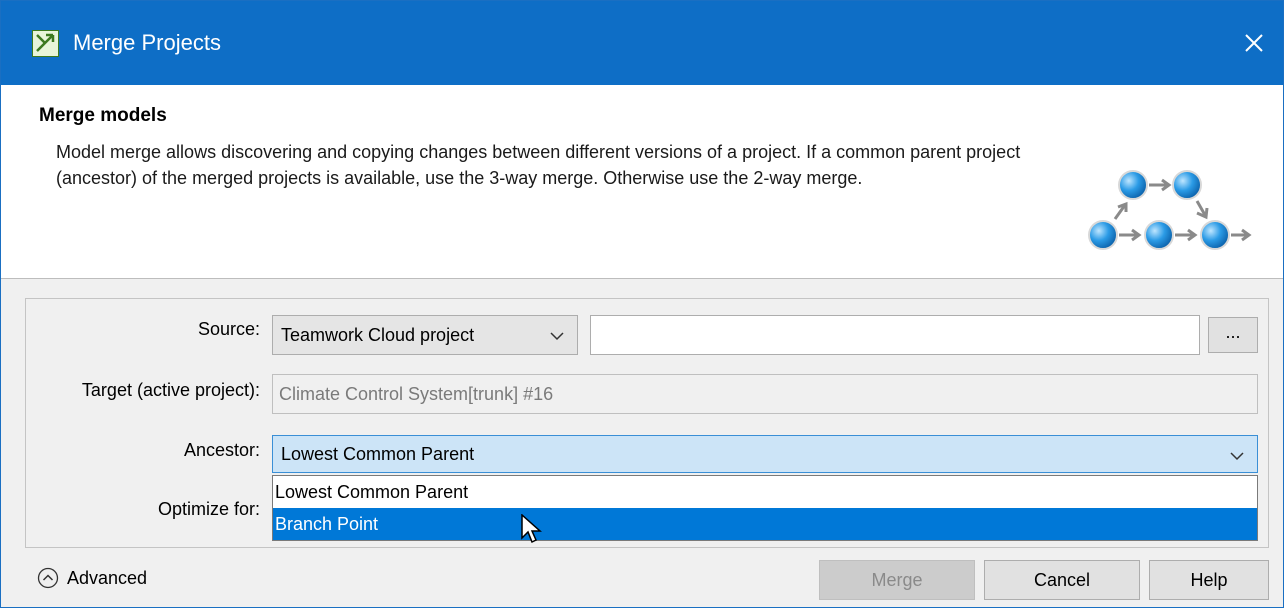 This screenshot has height=608, width=1284. What do you see at coordinates (531, 529) in the screenshot?
I see `mouse-pointer-icon` at bounding box center [531, 529].